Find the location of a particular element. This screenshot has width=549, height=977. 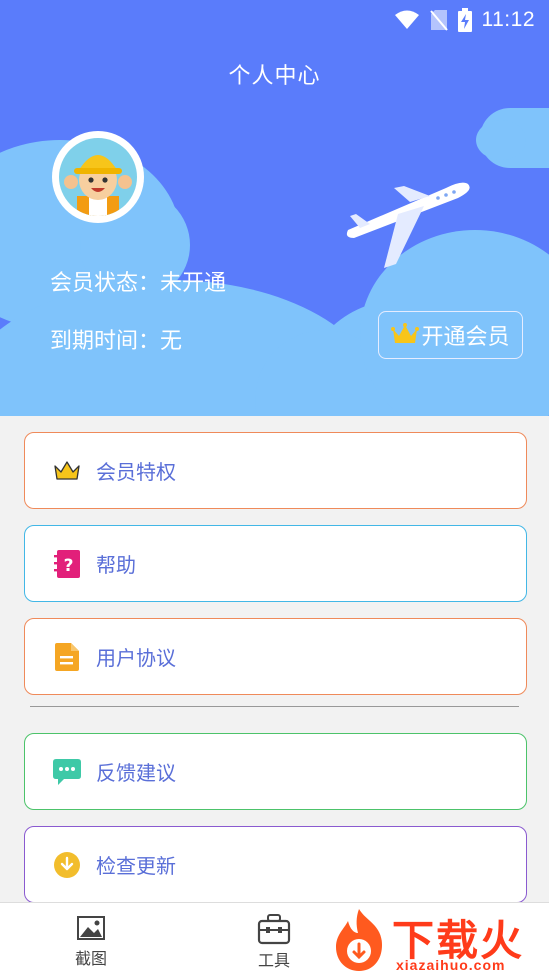

no-sim-icon is located at coordinates (438, 20).